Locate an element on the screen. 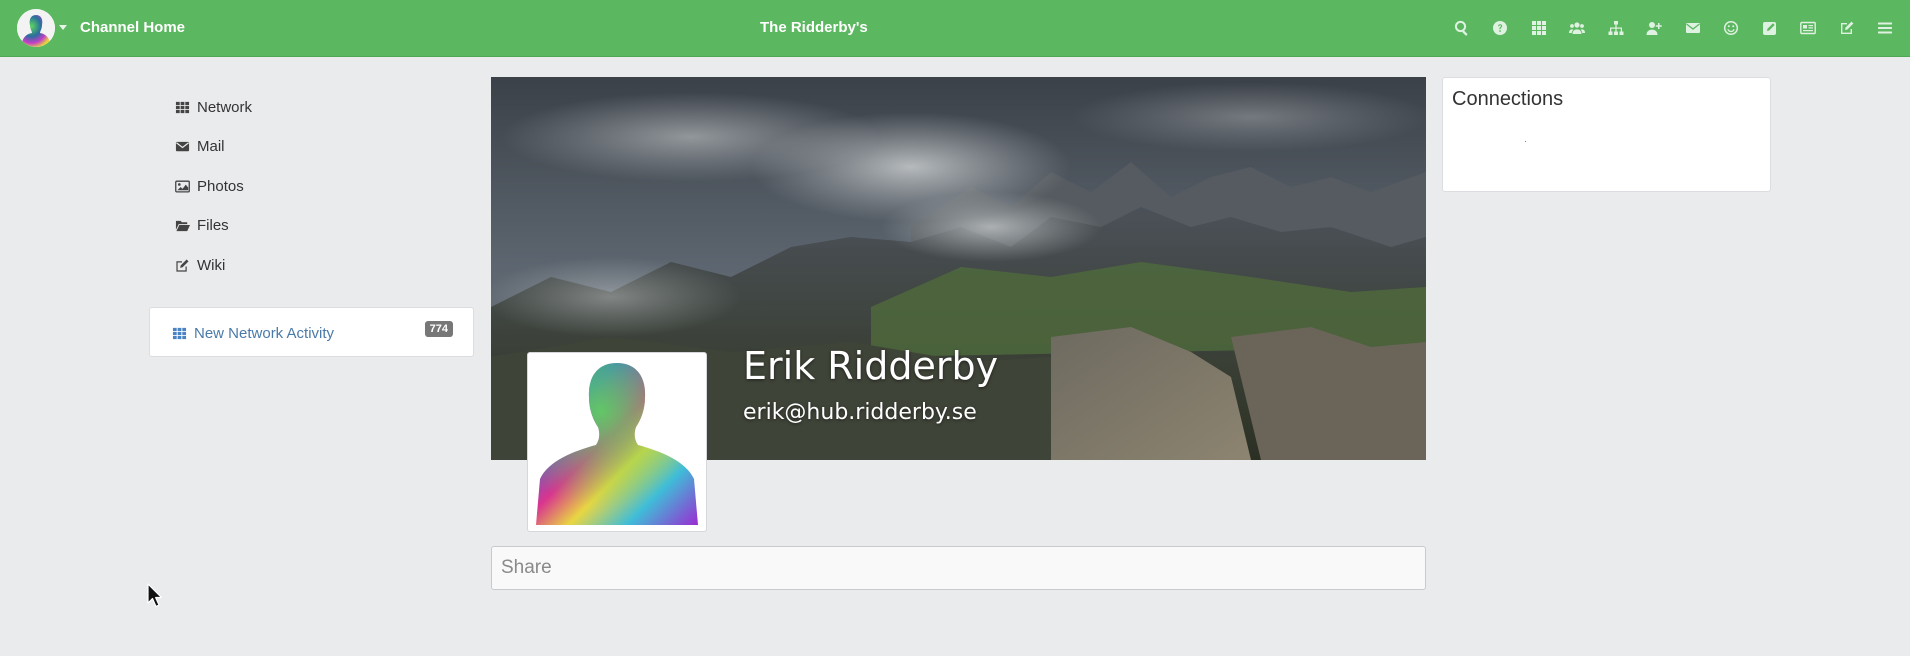 The width and height of the screenshot is (1910, 656). pencil-square-icon is located at coordinates (1847, 28).